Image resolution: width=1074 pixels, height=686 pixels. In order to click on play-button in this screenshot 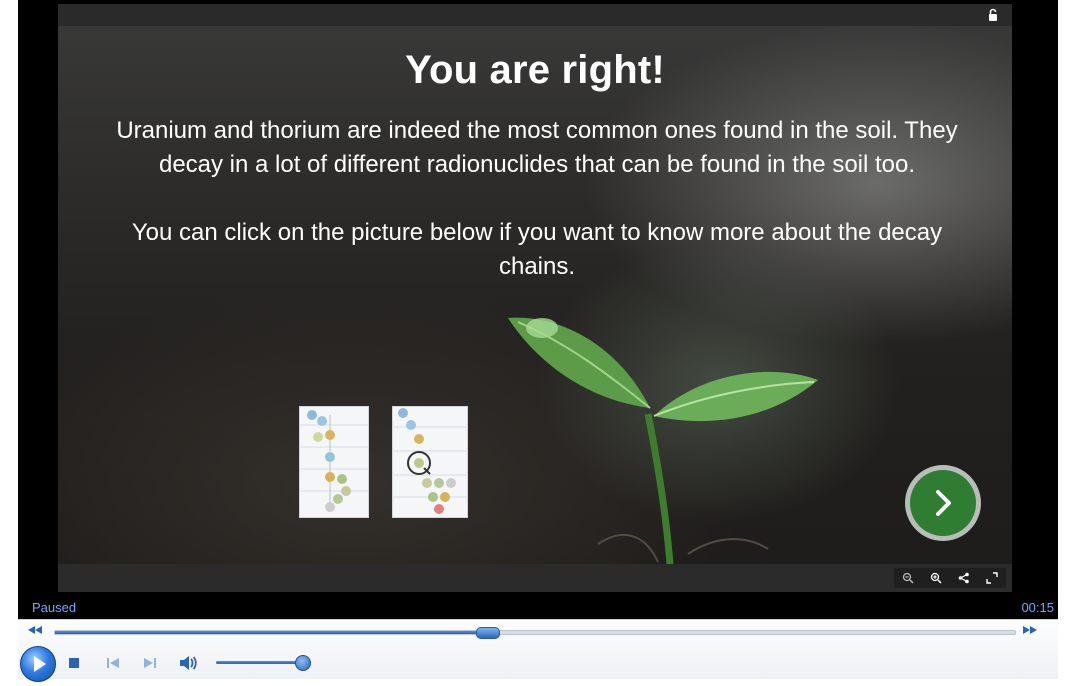, I will do `click(38, 664)`.